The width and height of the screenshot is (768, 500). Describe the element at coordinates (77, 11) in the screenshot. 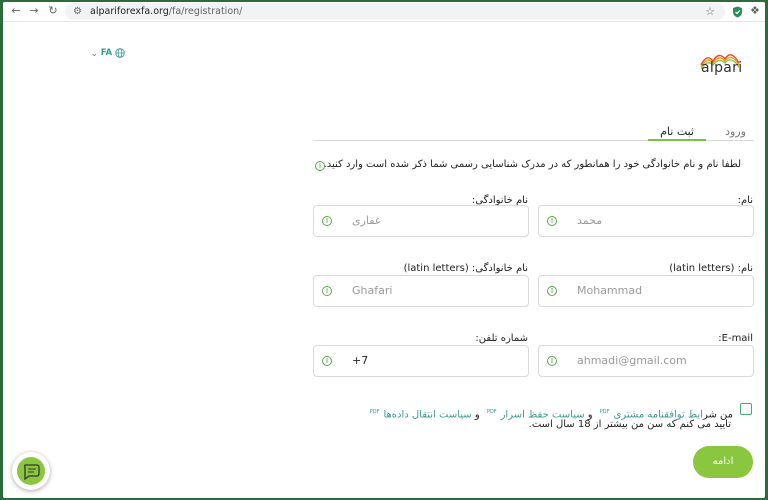

I see `site-settings-icon: ⚙` at that location.